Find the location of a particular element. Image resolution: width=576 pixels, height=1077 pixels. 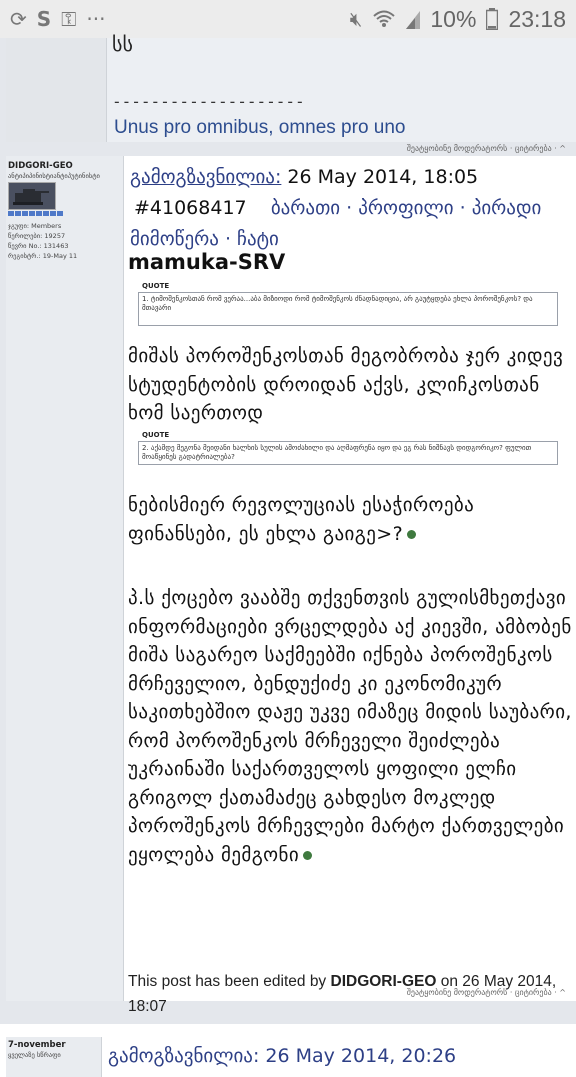

next-post-author: 7-november is located at coordinates (37, 1045).